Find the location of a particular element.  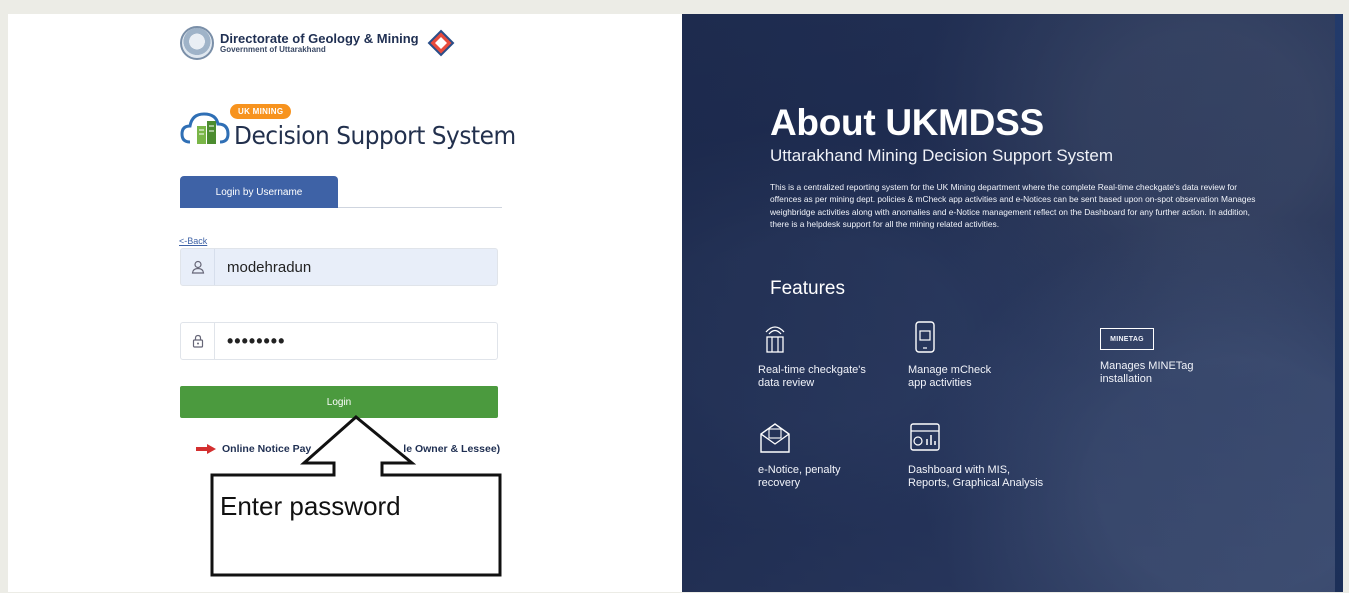

dss-logo: UK MINING Decision Support System is located at coordinates (358, 127).